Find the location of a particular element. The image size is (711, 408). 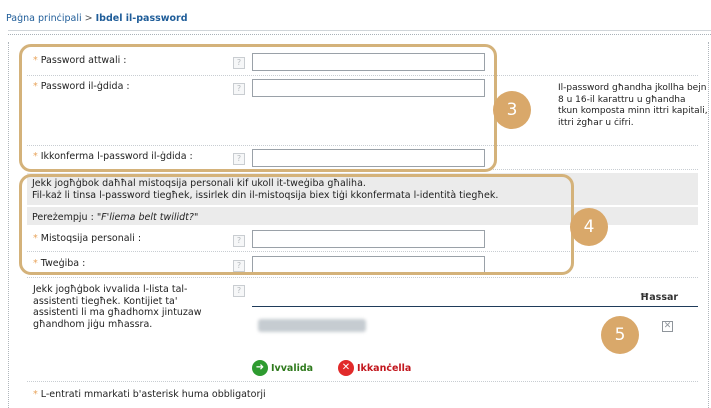

header-dotted-divider is located at coordinates (359, 34).